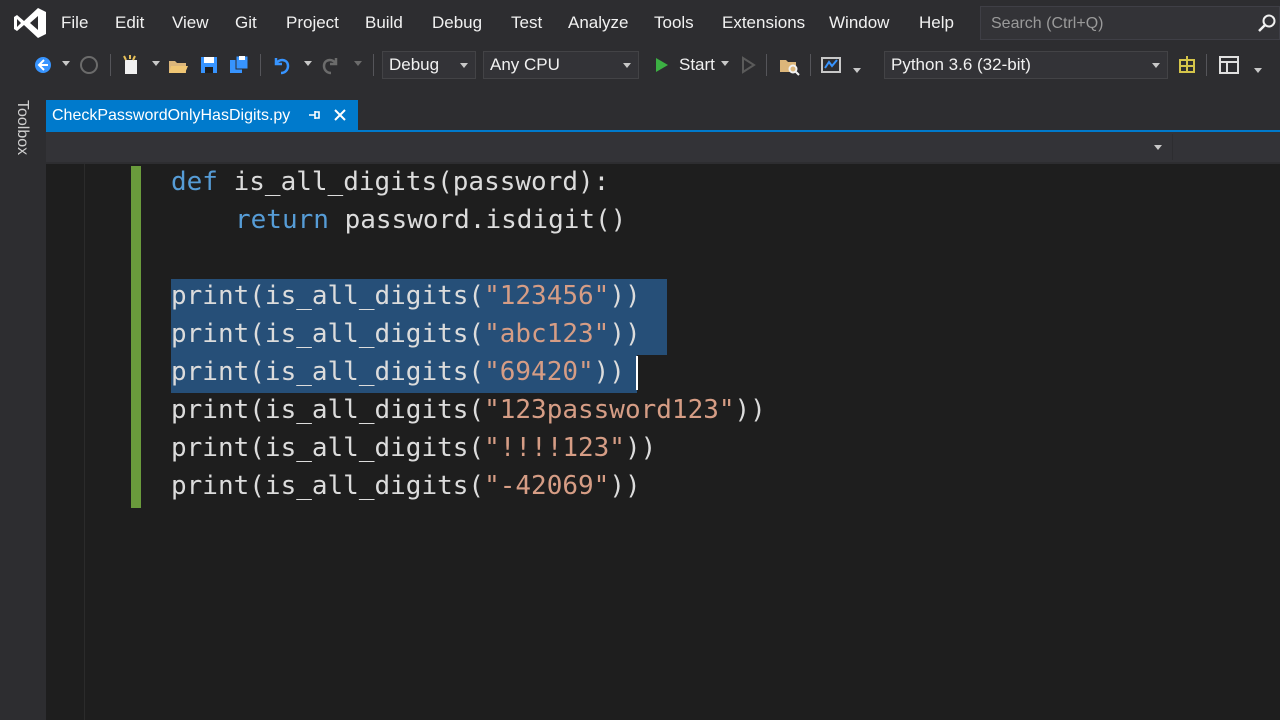 Image resolution: width=1280 pixels, height=720 pixels. I want to click on window-layout-icon, so click(1229, 65).